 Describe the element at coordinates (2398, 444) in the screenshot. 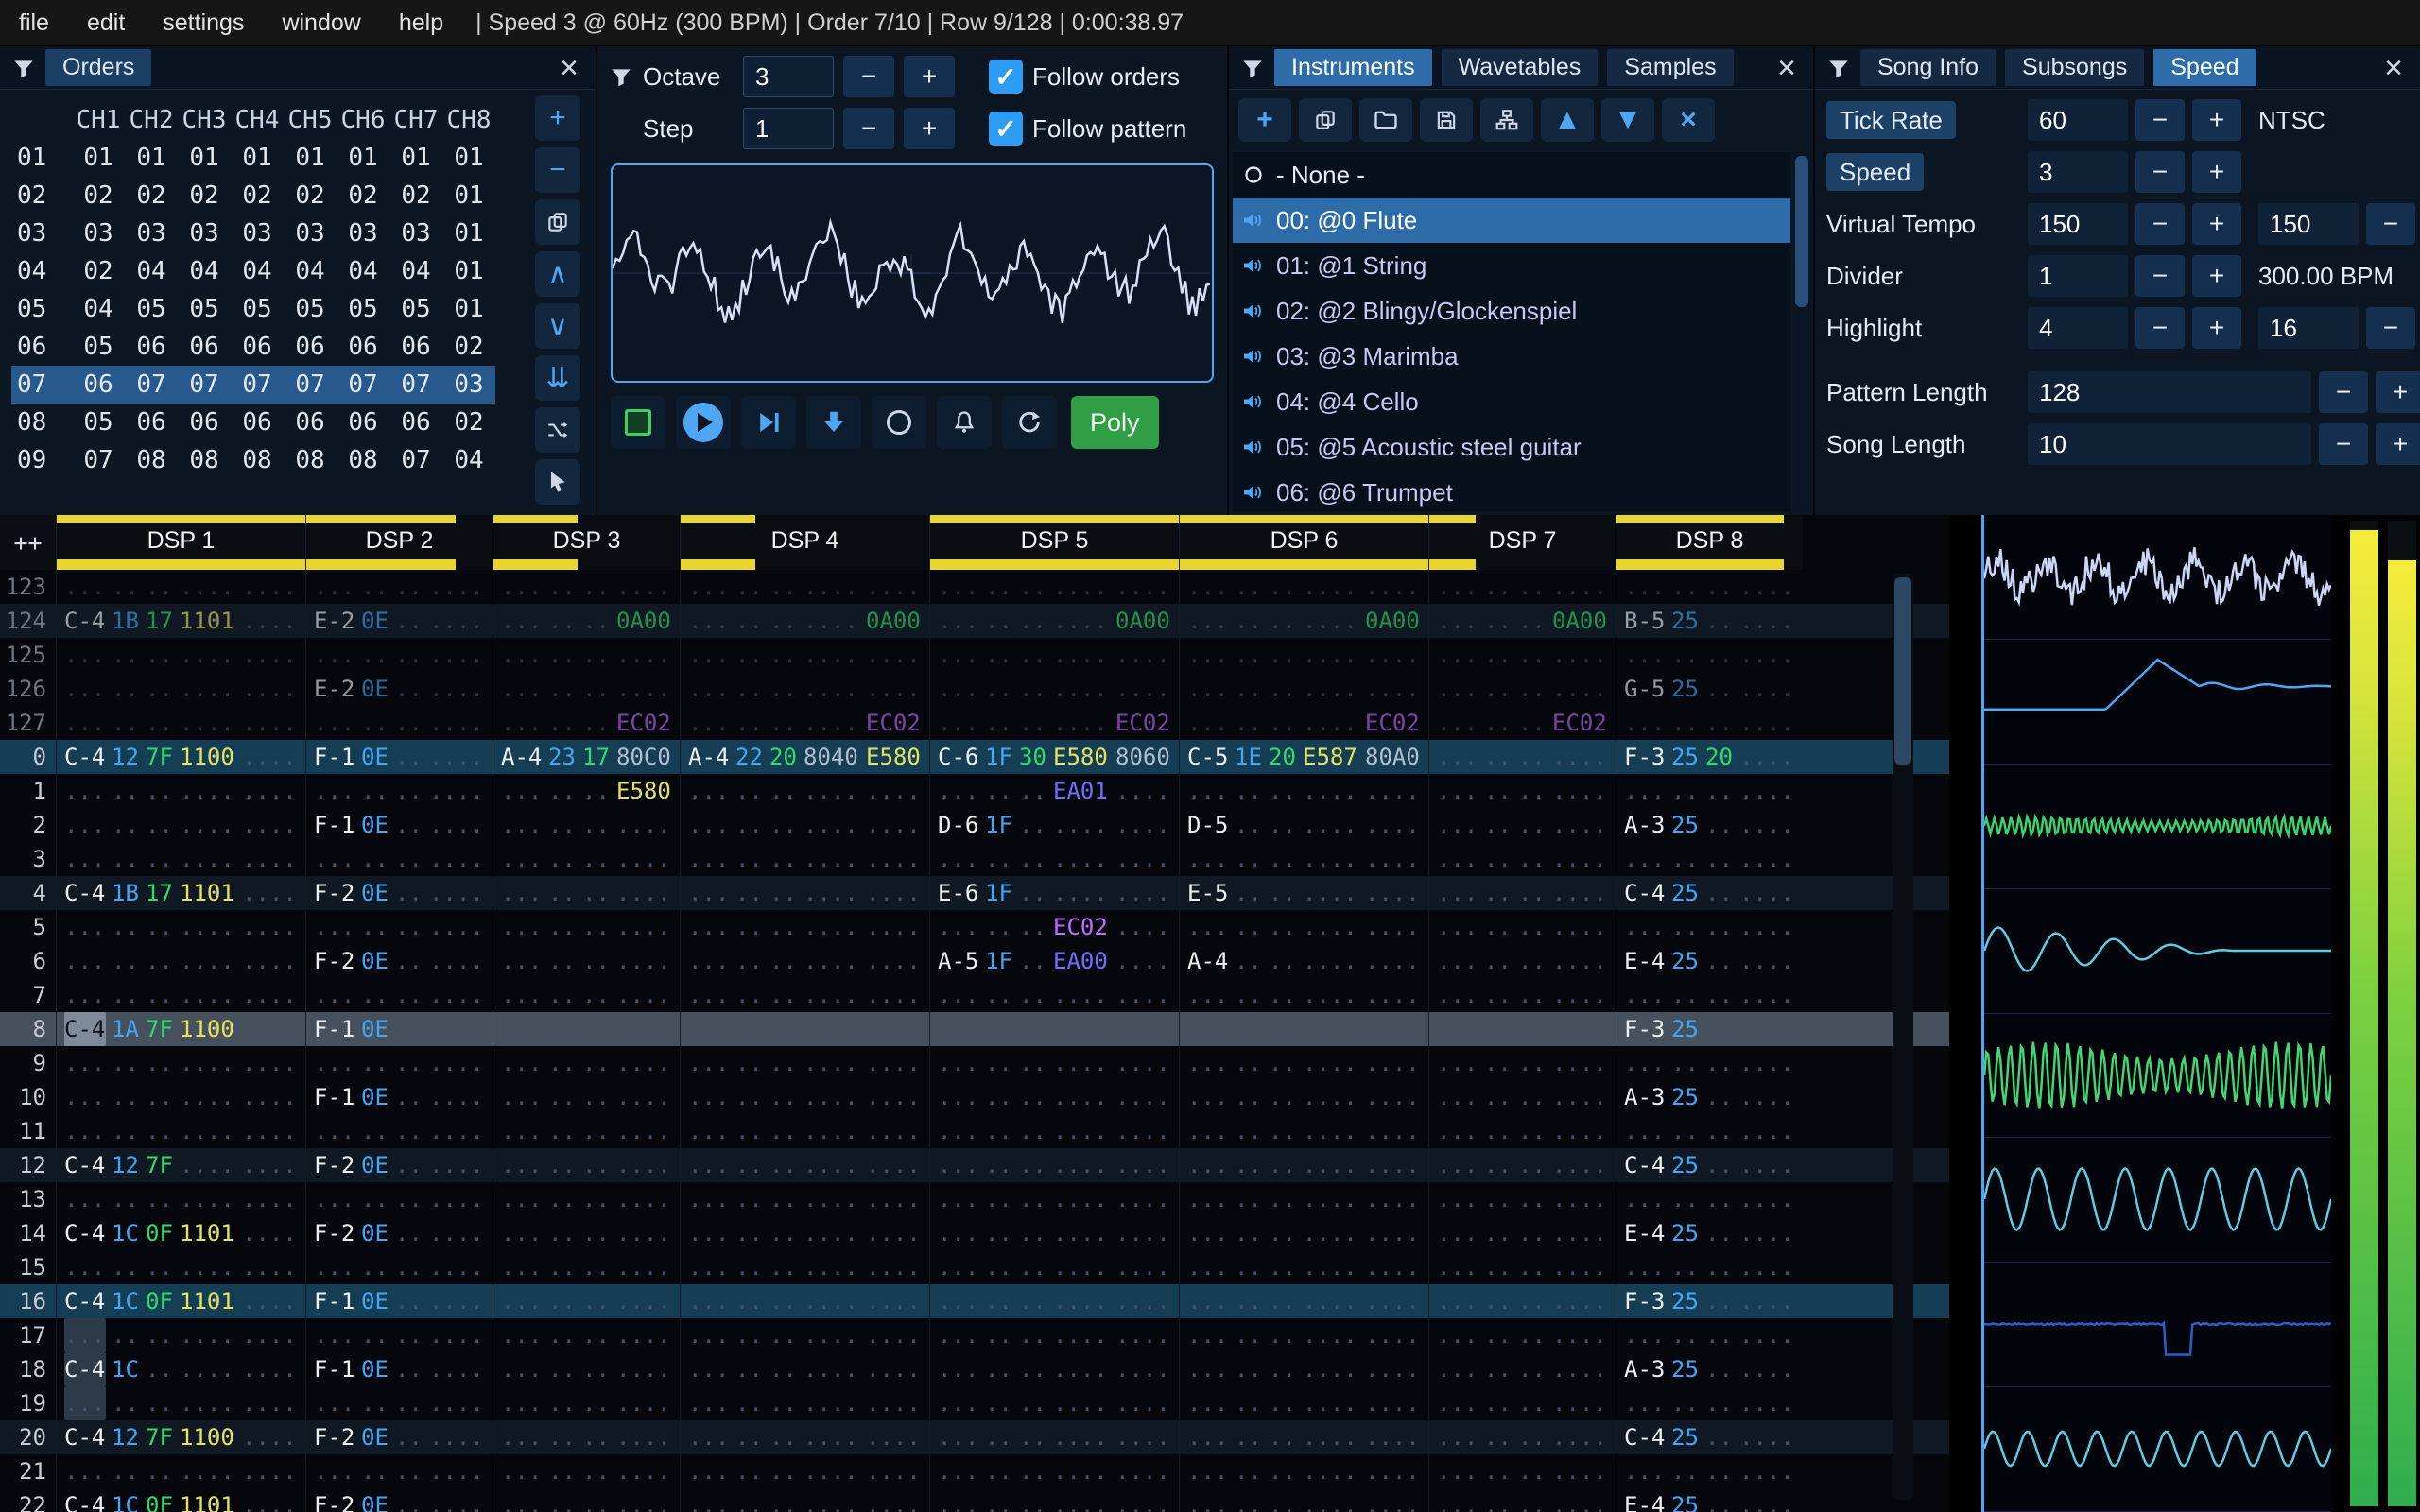

I see `song-length-increase-button: +` at that location.